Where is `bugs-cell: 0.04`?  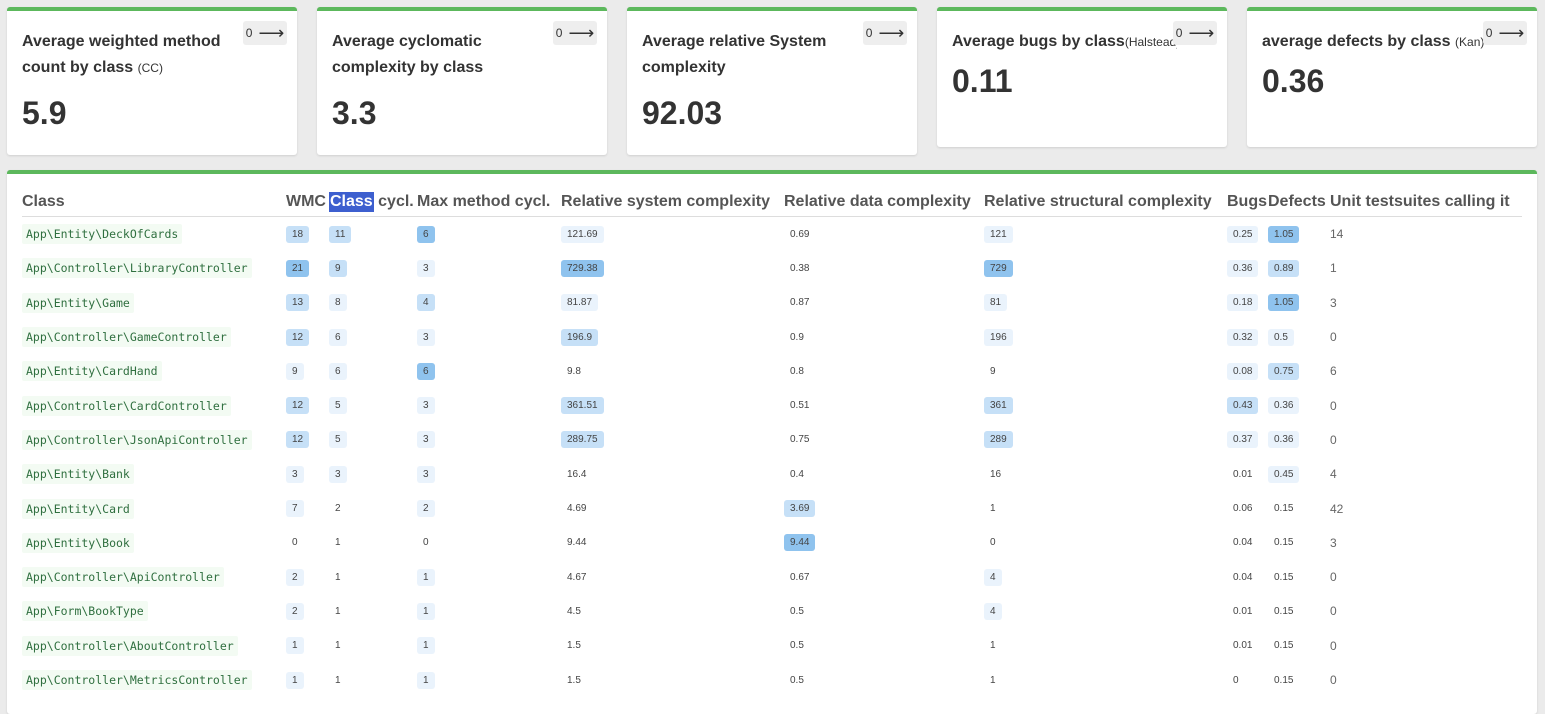
bugs-cell: 0.04 is located at coordinates (1247, 577).